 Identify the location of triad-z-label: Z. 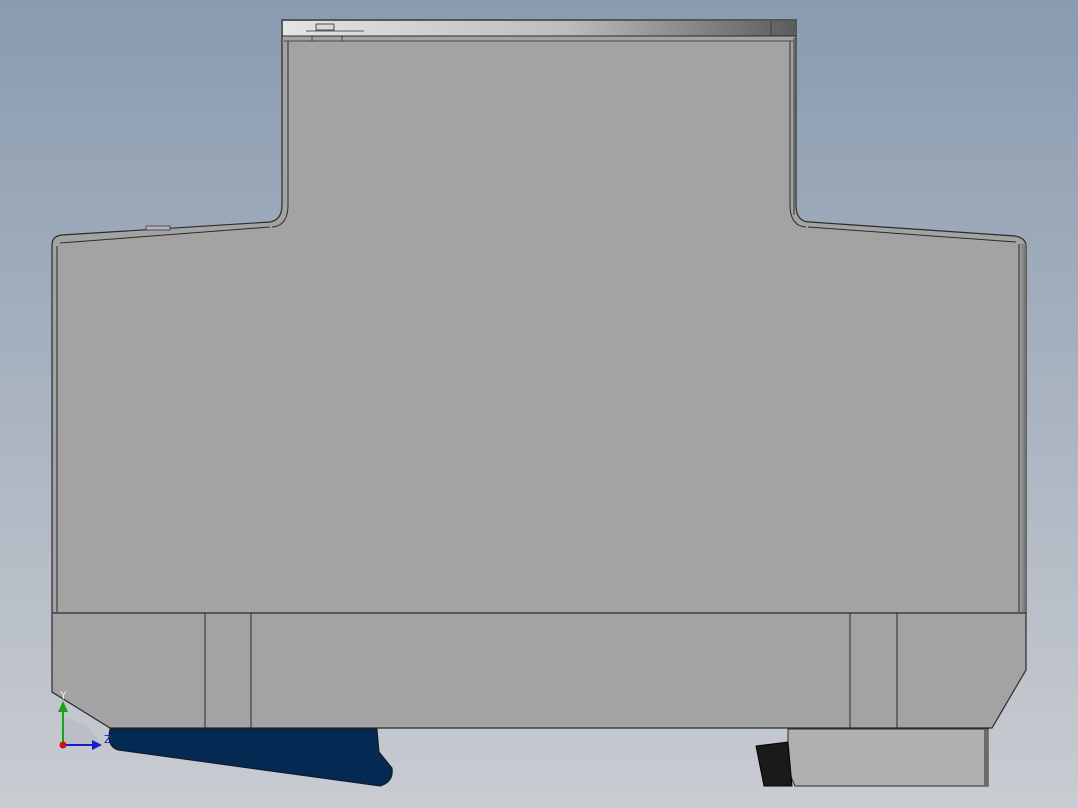
(108, 739).